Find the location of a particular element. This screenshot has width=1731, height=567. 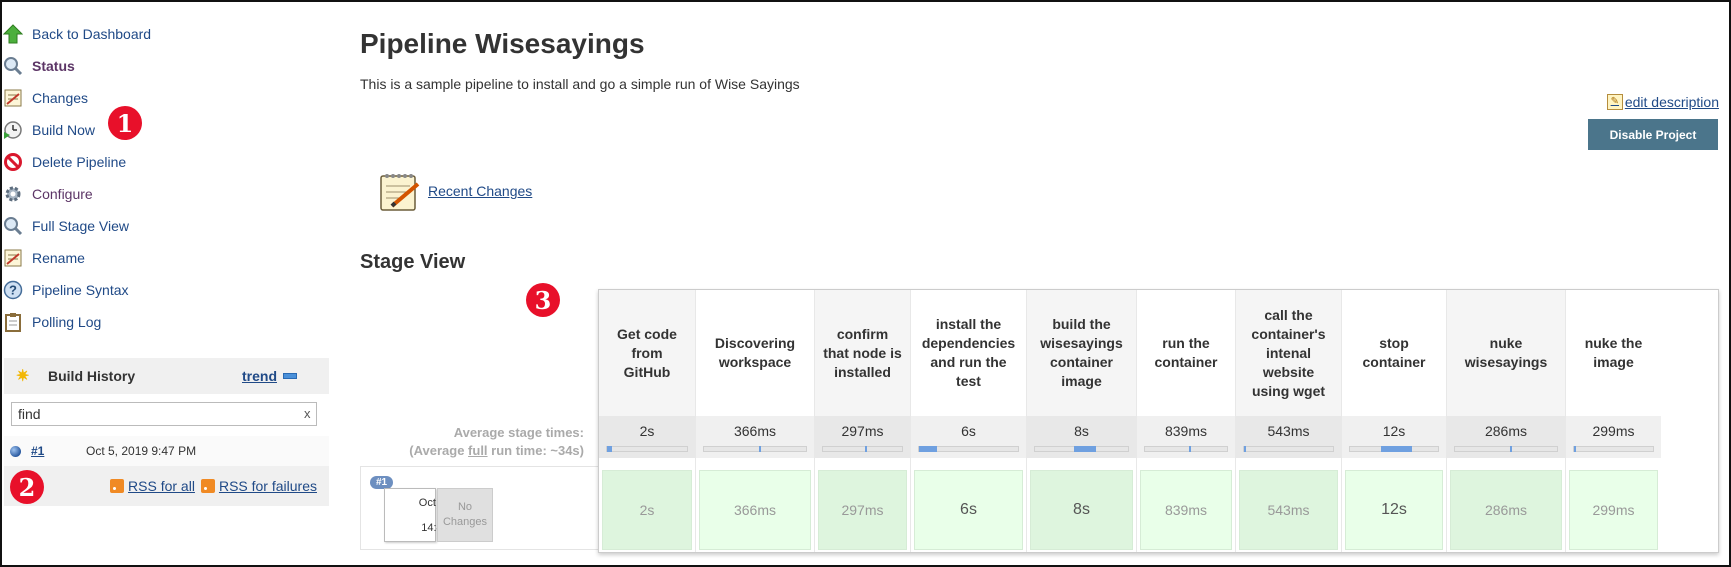

sidebar-item-label: Changes is located at coordinates (60, 98).